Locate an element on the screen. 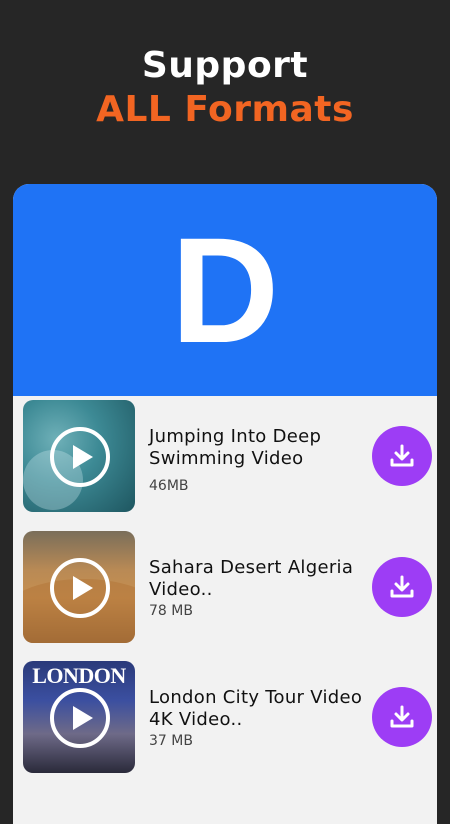 This screenshot has height=824, width=450. video-size: 78 MB is located at coordinates (171, 611).